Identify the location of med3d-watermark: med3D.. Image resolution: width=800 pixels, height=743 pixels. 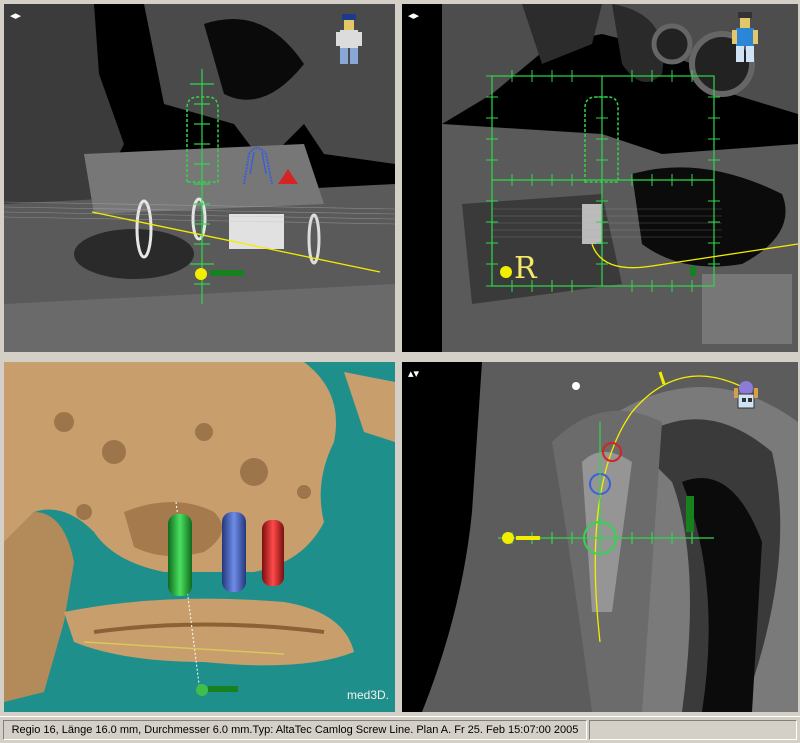
(367, 695).